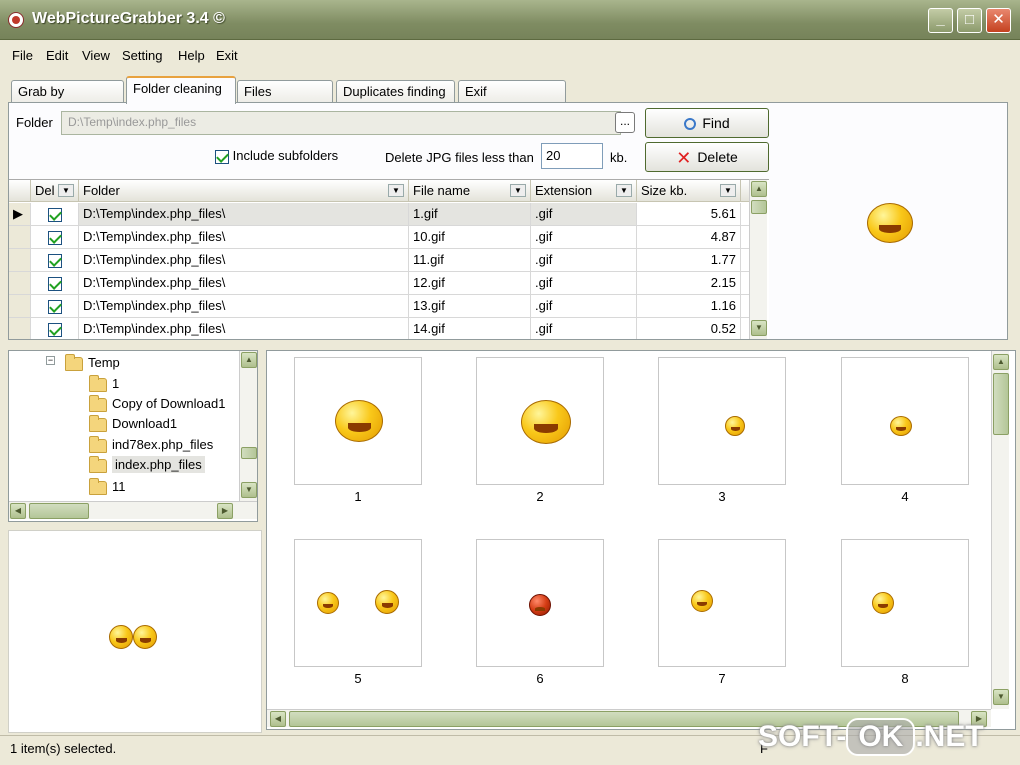 This screenshot has width=1020, height=765. I want to click on header-folder: Folder ▼, so click(244, 191).